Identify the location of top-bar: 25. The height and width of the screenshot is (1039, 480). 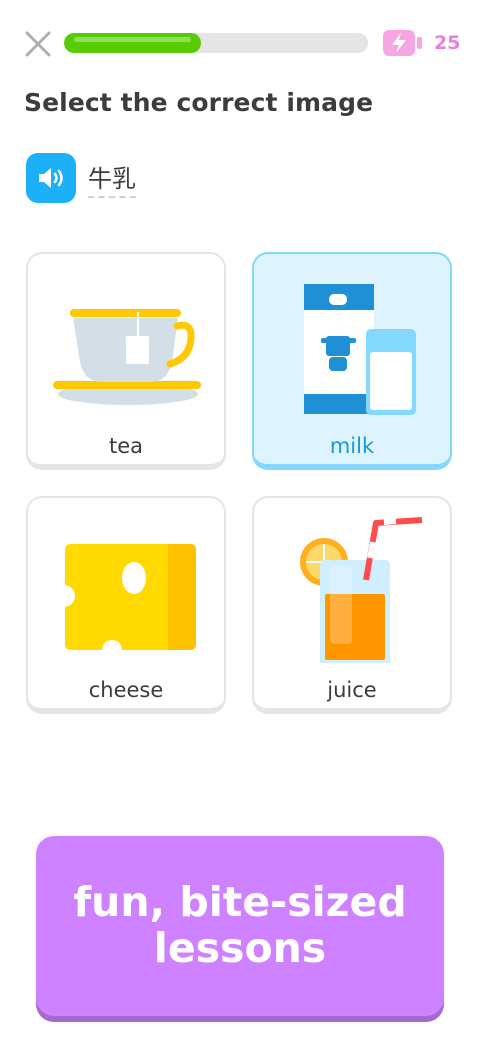
(240, 45).